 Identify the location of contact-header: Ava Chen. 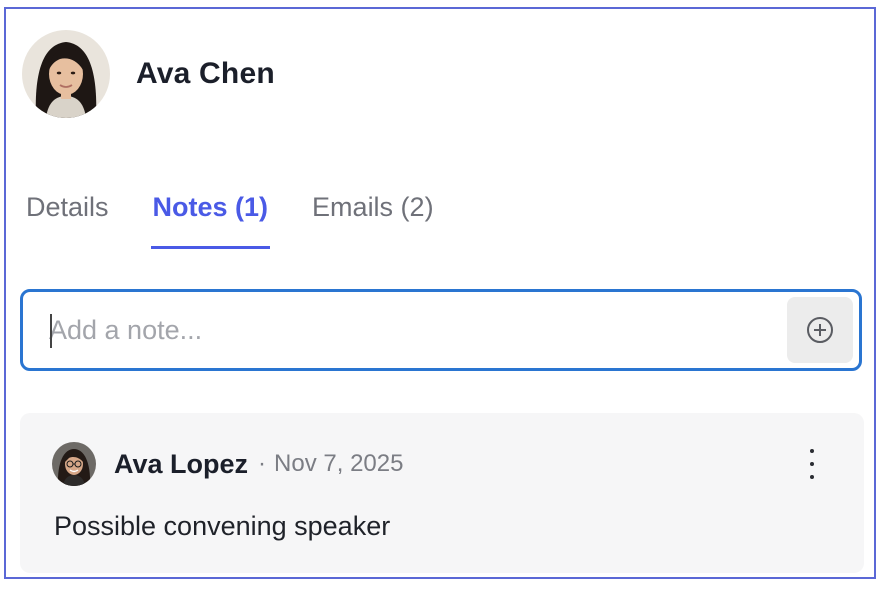
(148, 74).